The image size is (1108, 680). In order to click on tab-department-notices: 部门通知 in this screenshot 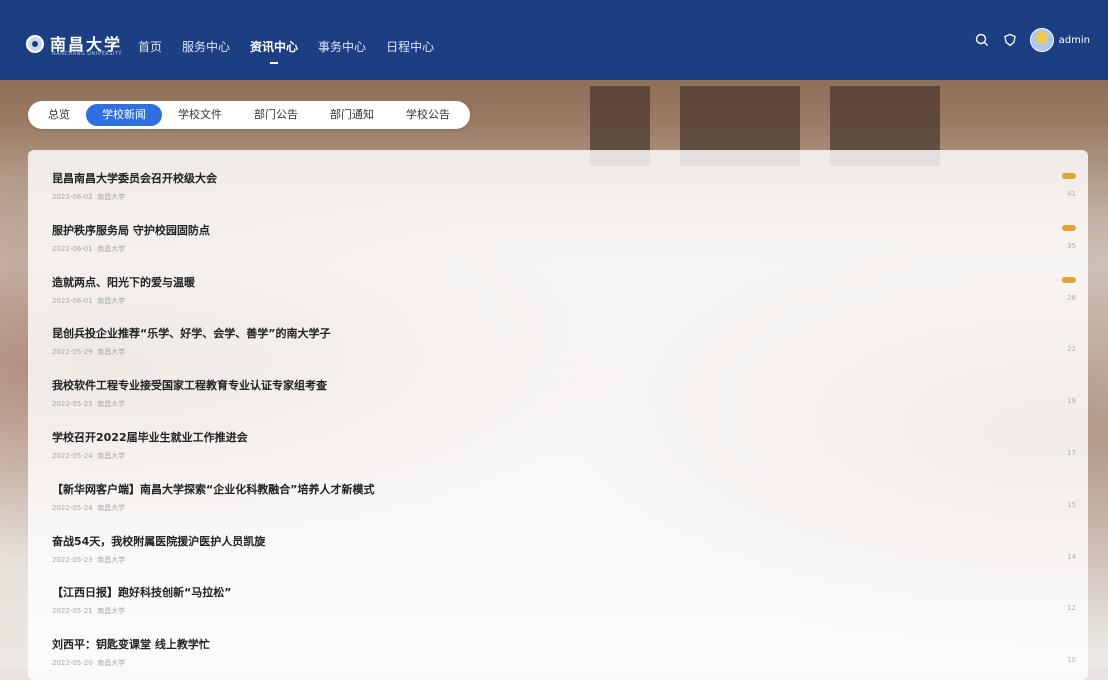, I will do `click(352, 115)`.